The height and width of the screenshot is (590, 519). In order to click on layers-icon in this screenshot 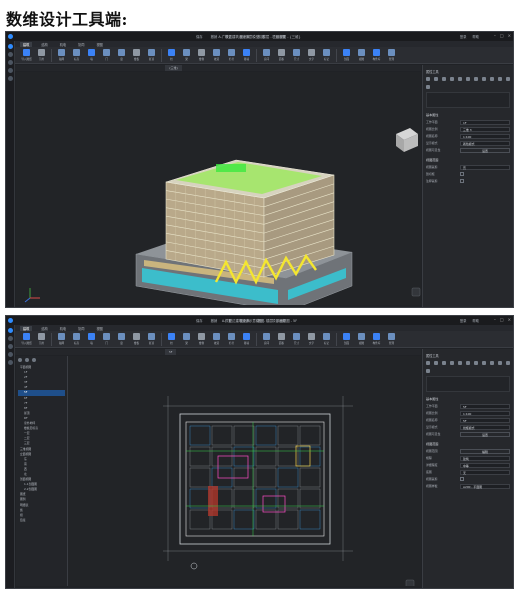, I will do `click(10, 346)`.